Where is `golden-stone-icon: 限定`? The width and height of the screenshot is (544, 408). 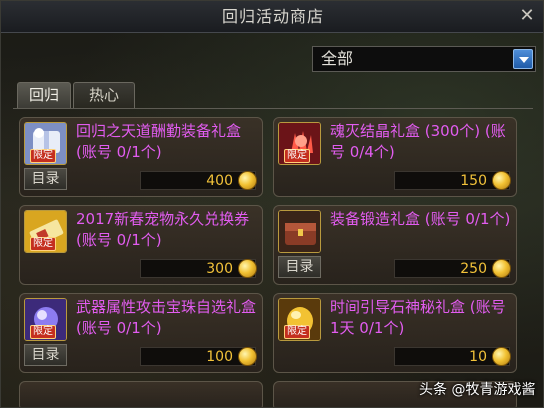
golden-stone-icon: 限定 is located at coordinates (299, 319).